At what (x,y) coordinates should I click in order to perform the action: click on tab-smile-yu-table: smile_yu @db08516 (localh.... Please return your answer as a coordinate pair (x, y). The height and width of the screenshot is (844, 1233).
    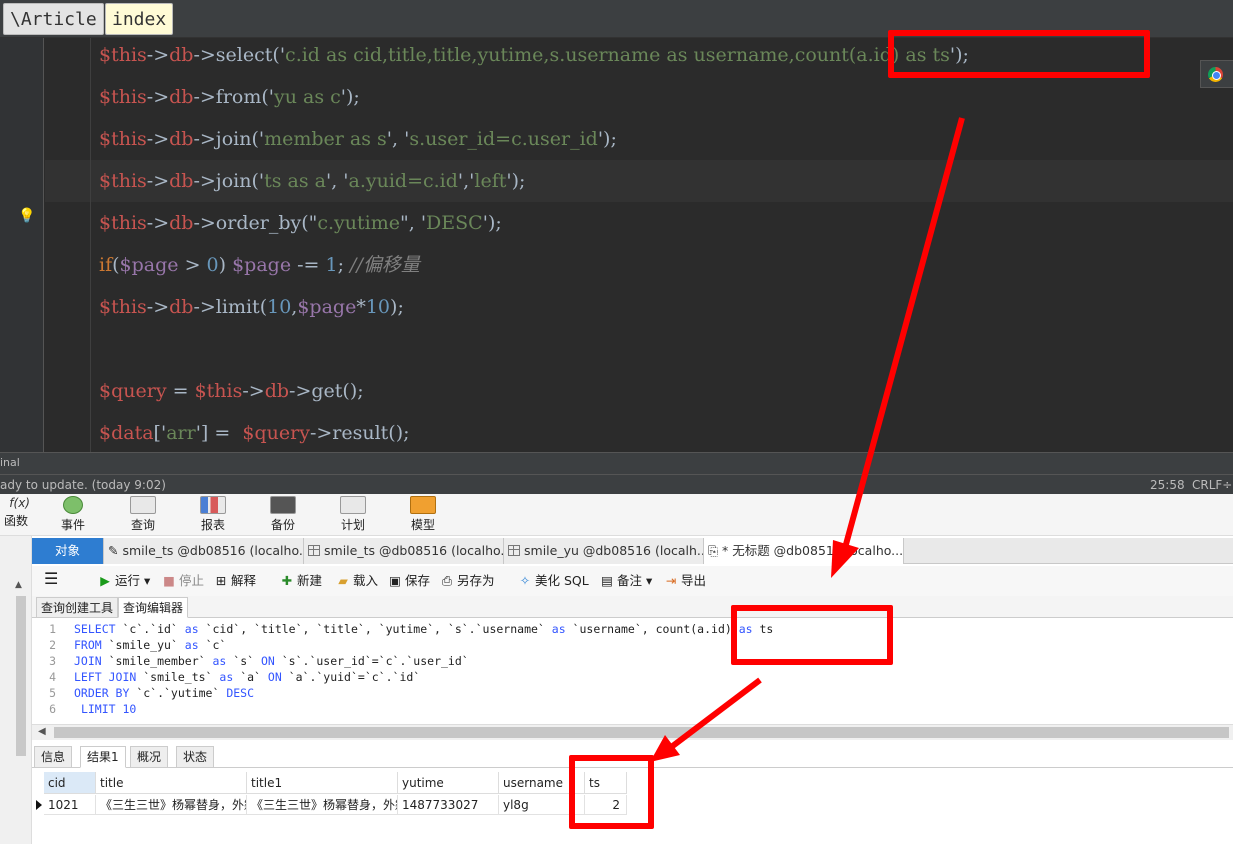
    Looking at the image, I should click on (604, 551).